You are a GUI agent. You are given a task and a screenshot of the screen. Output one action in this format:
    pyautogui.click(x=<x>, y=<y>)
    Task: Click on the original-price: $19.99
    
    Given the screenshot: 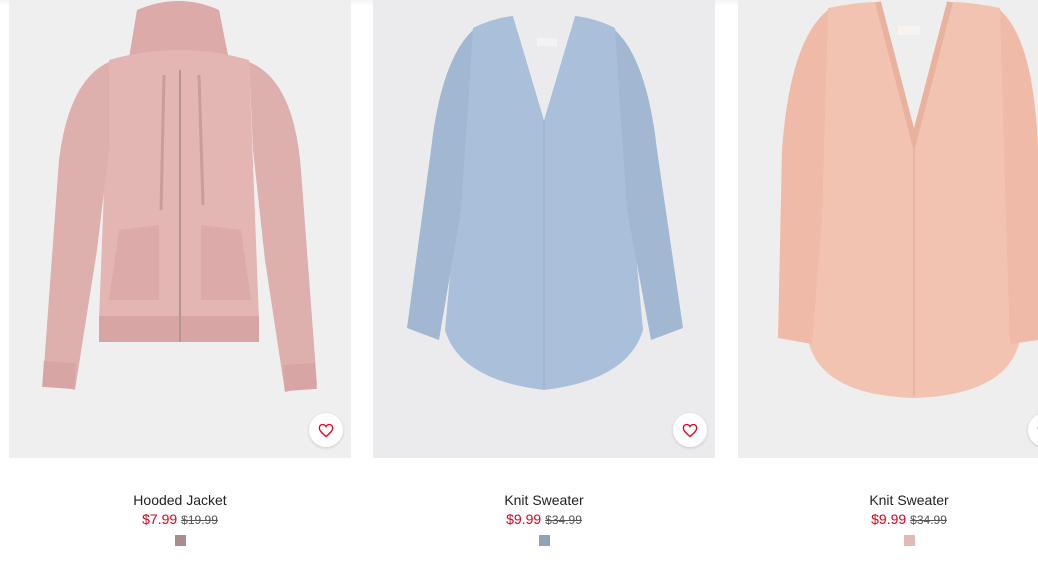 What is the action you would take?
    pyautogui.click(x=199, y=520)
    